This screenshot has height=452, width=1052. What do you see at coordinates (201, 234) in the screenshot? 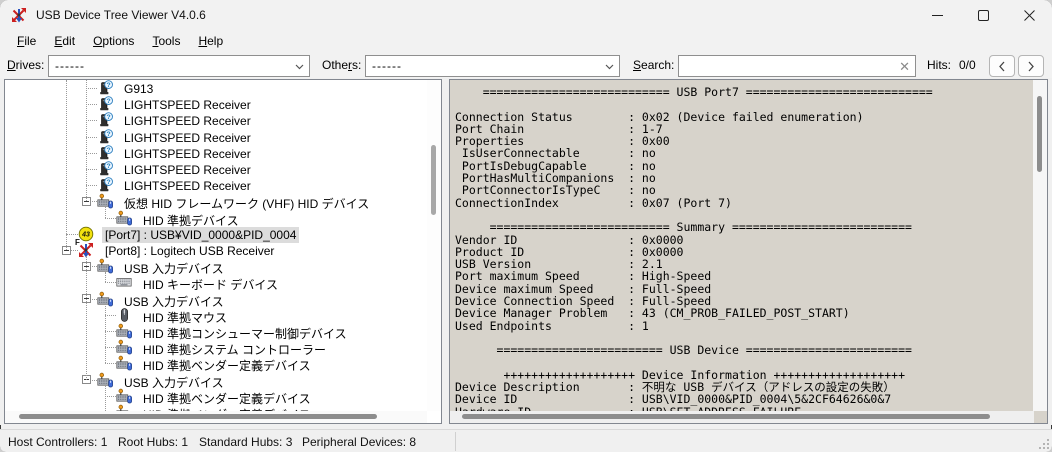
I see `tree-item-label: [Port7] : USB¥VID_0000&PID_0004` at bounding box center [201, 234].